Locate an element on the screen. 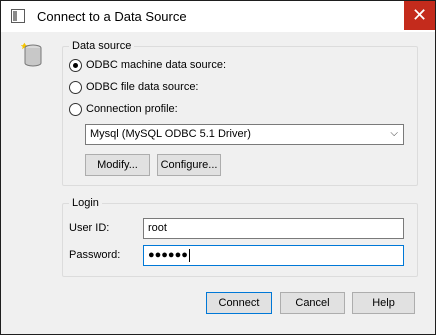 This screenshot has width=436, height=335. window-icon is located at coordinates (18, 16).